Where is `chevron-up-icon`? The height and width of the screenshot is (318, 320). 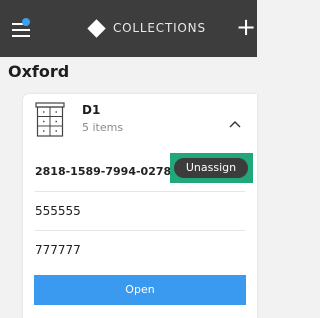
chevron-up-icon is located at coordinates (235, 124).